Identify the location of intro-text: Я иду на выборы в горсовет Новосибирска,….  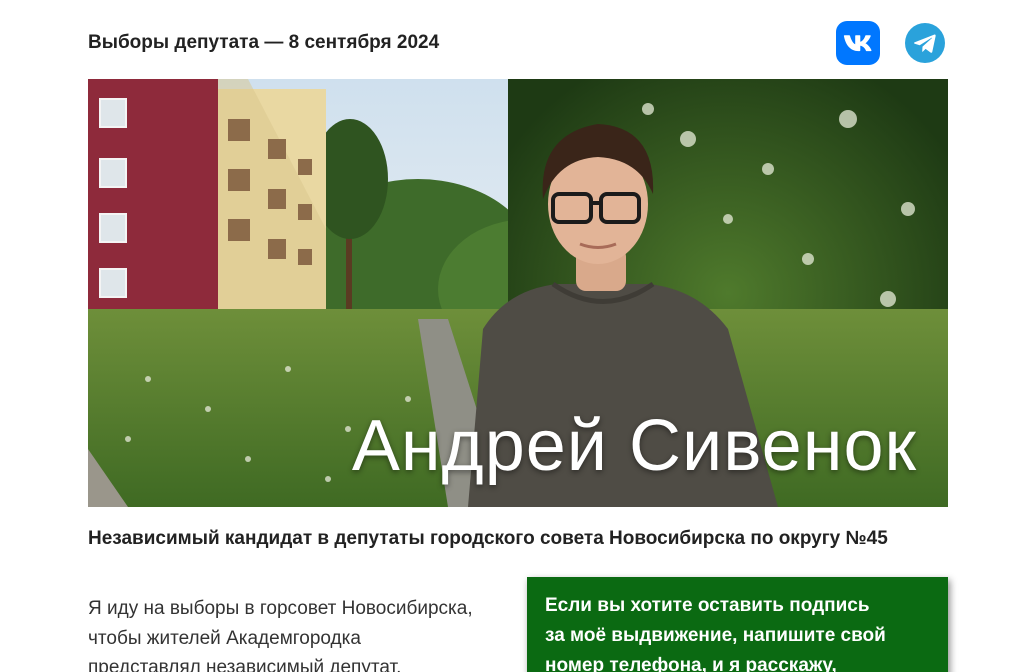
(298, 633).